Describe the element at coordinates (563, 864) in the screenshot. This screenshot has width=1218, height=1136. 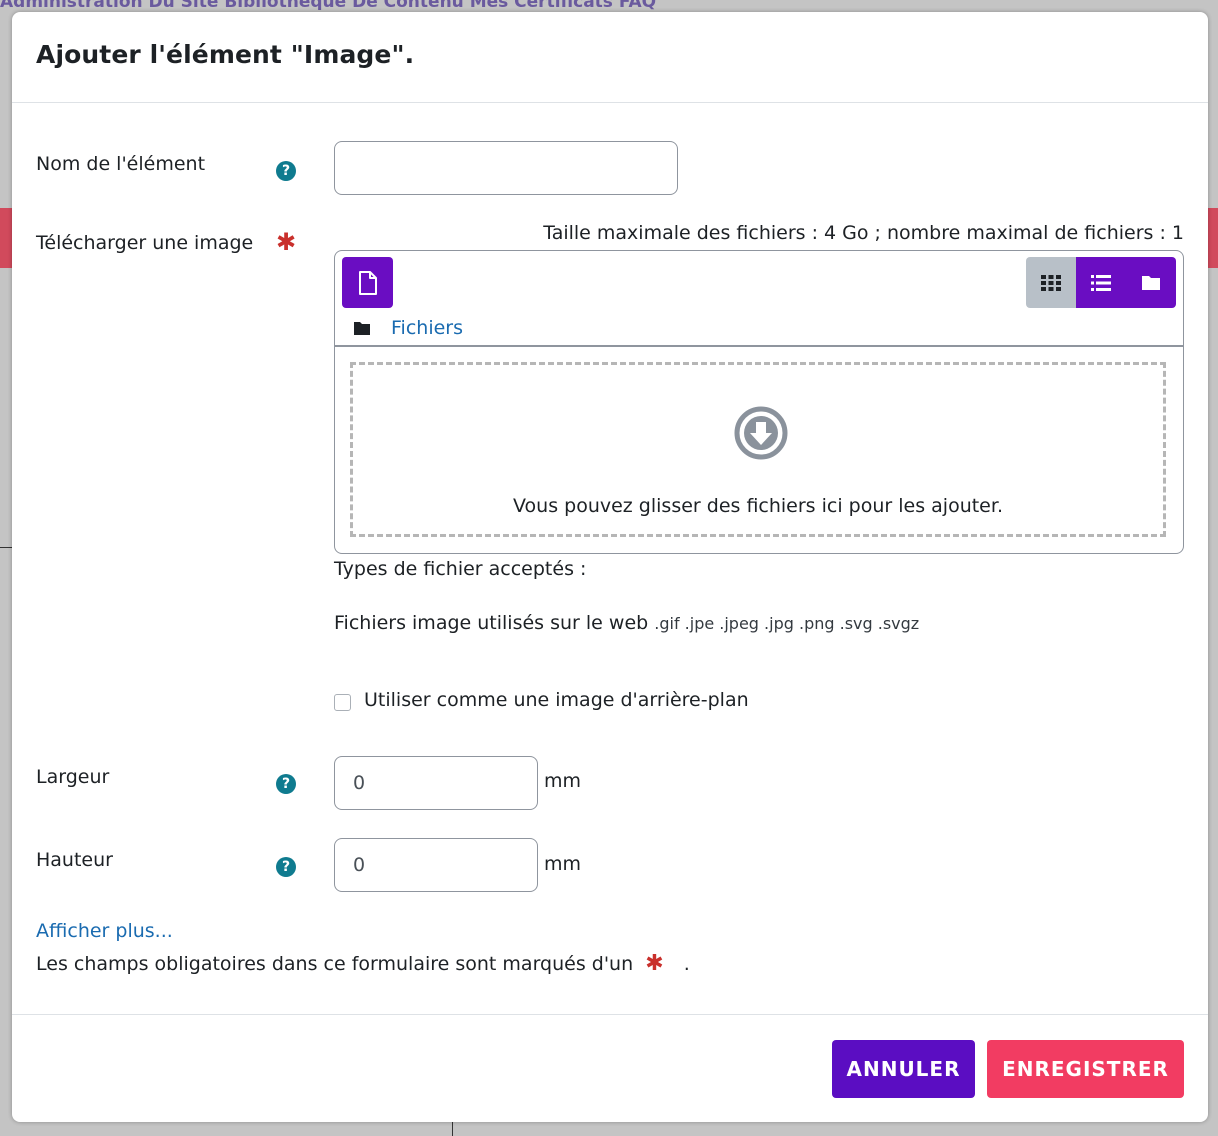
I see `height-unit: mm` at that location.